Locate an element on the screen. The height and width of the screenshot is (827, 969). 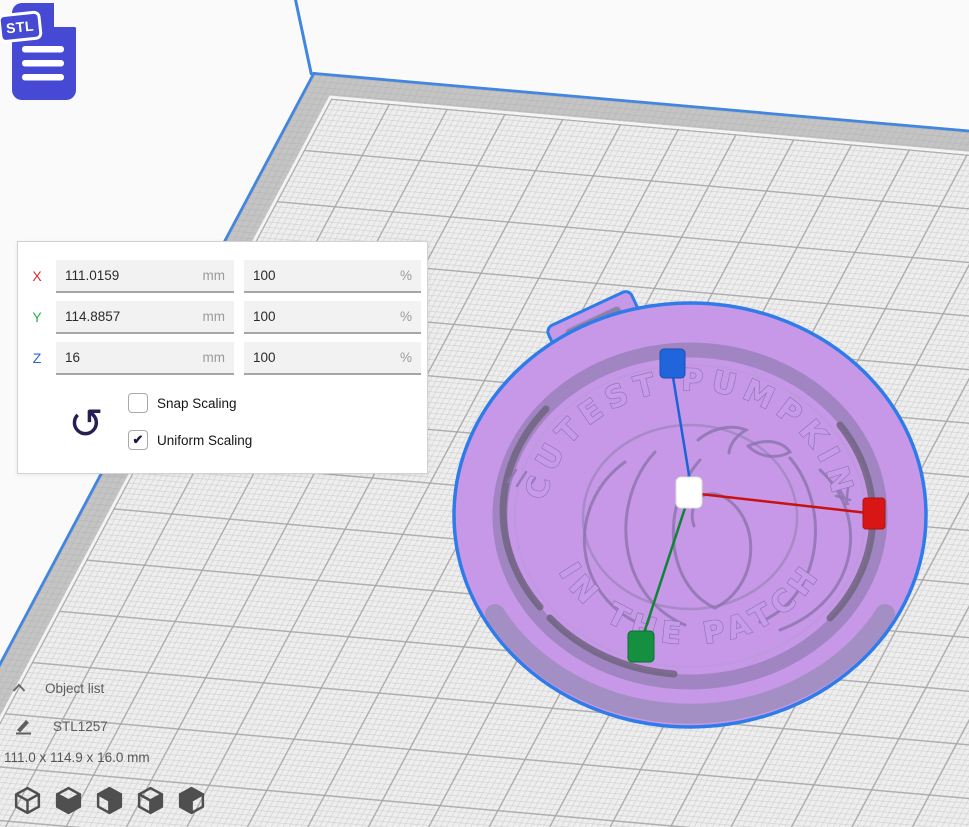
uniform-scaling-row: ✔ Uniform Scaling is located at coordinates (190, 440).